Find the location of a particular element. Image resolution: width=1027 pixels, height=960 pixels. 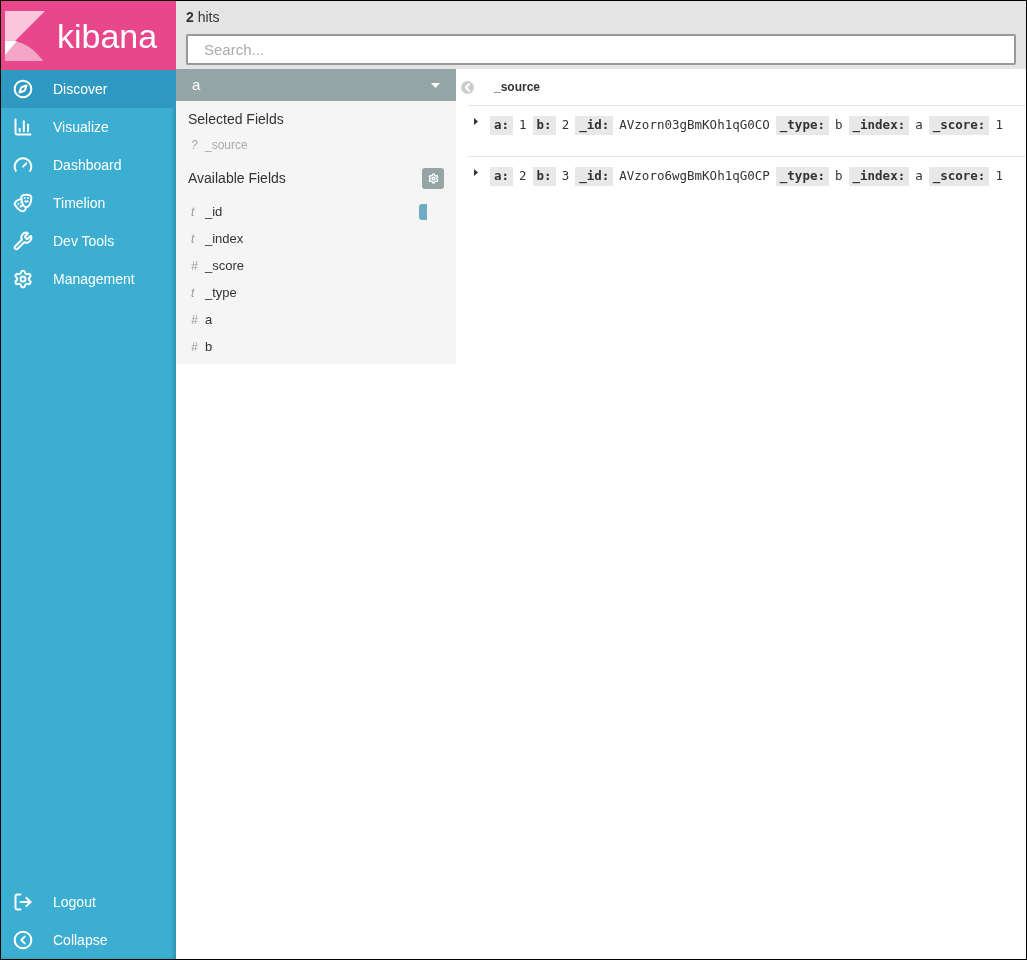

gauge-icon is located at coordinates (23, 165).